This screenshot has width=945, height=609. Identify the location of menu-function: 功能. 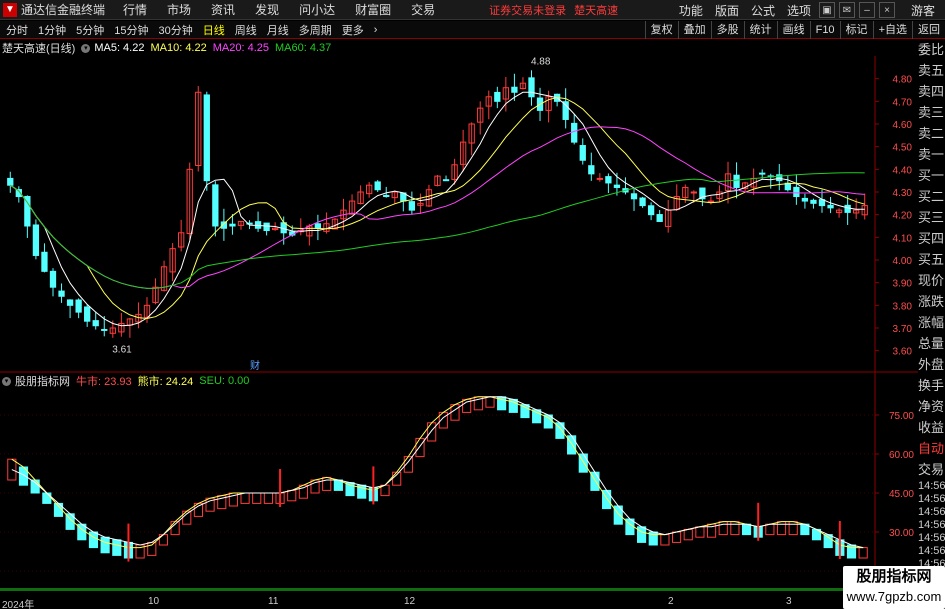
(691, 10).